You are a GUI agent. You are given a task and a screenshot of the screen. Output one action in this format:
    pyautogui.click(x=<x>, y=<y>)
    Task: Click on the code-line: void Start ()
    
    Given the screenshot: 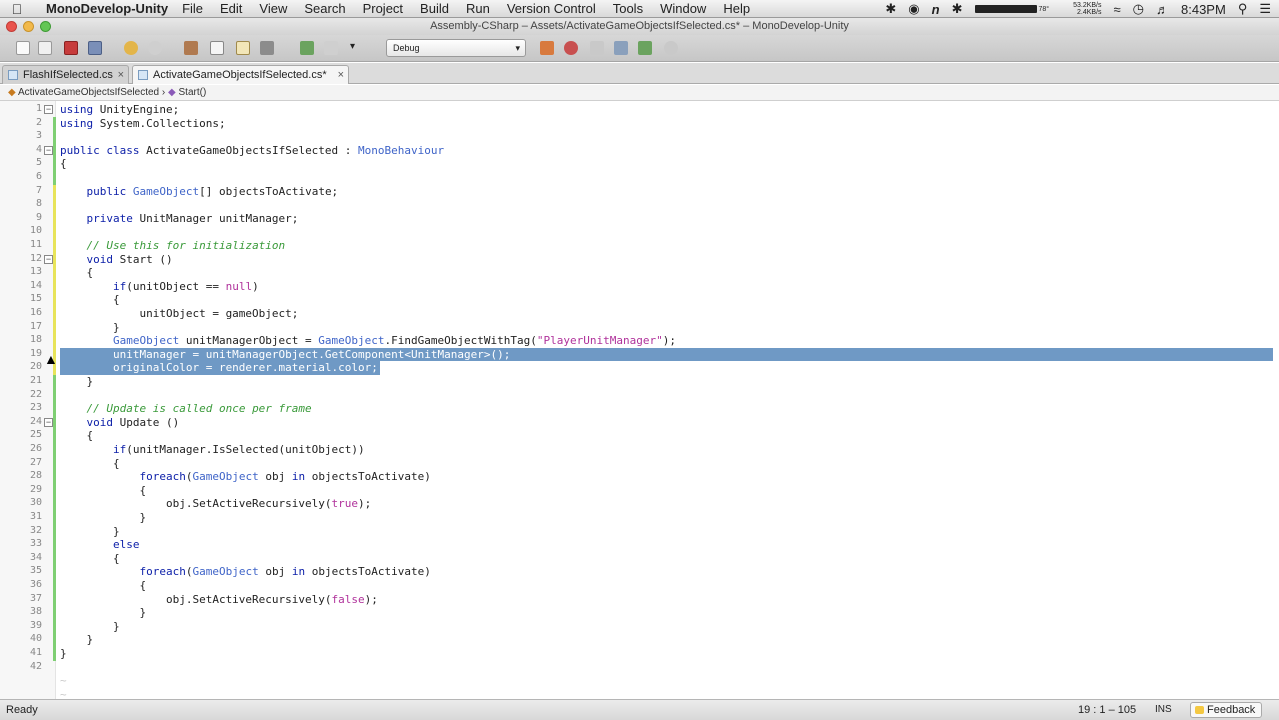 What is the action you would take?
    pyautogui.click(x=116, y=260)
    